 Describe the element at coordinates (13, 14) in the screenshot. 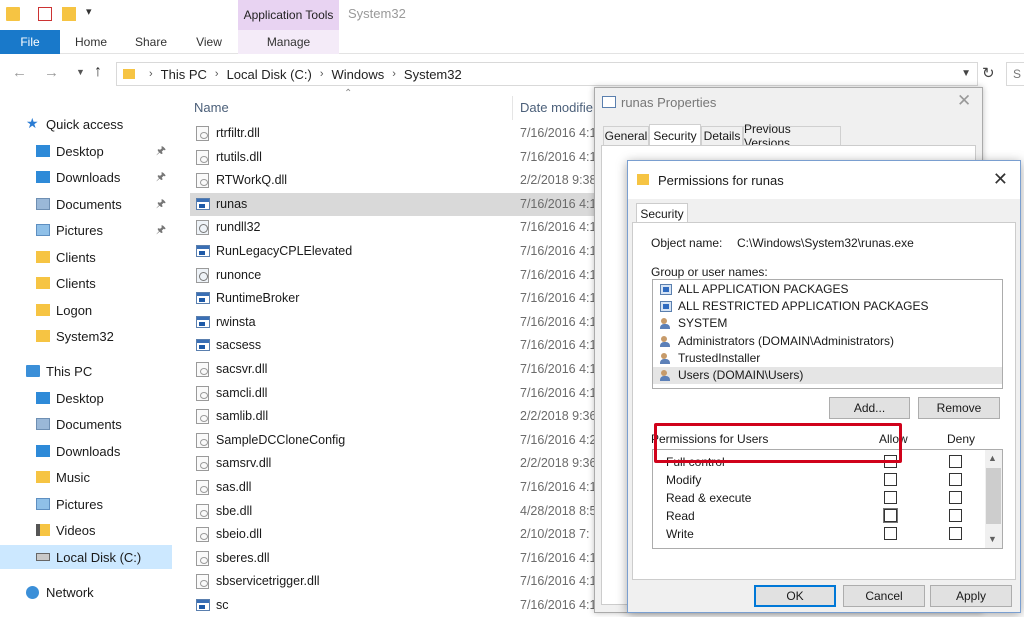

I see `folder-icon` at that location.